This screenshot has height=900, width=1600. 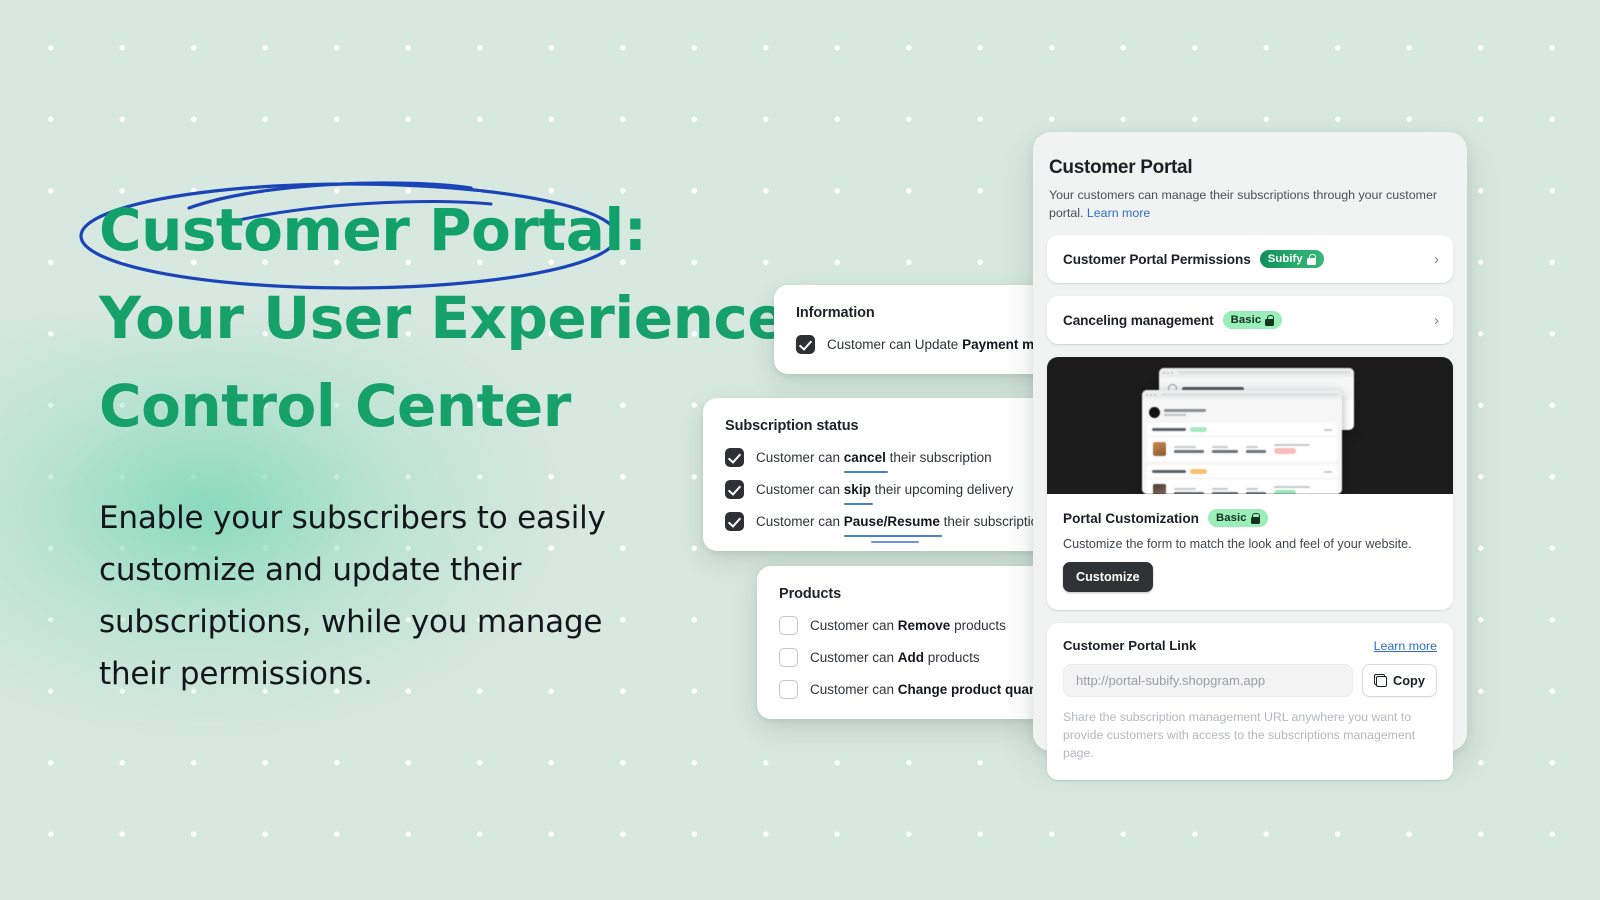 I want to click on panel-title: Customer Portal, so click(x=1121, y=167).